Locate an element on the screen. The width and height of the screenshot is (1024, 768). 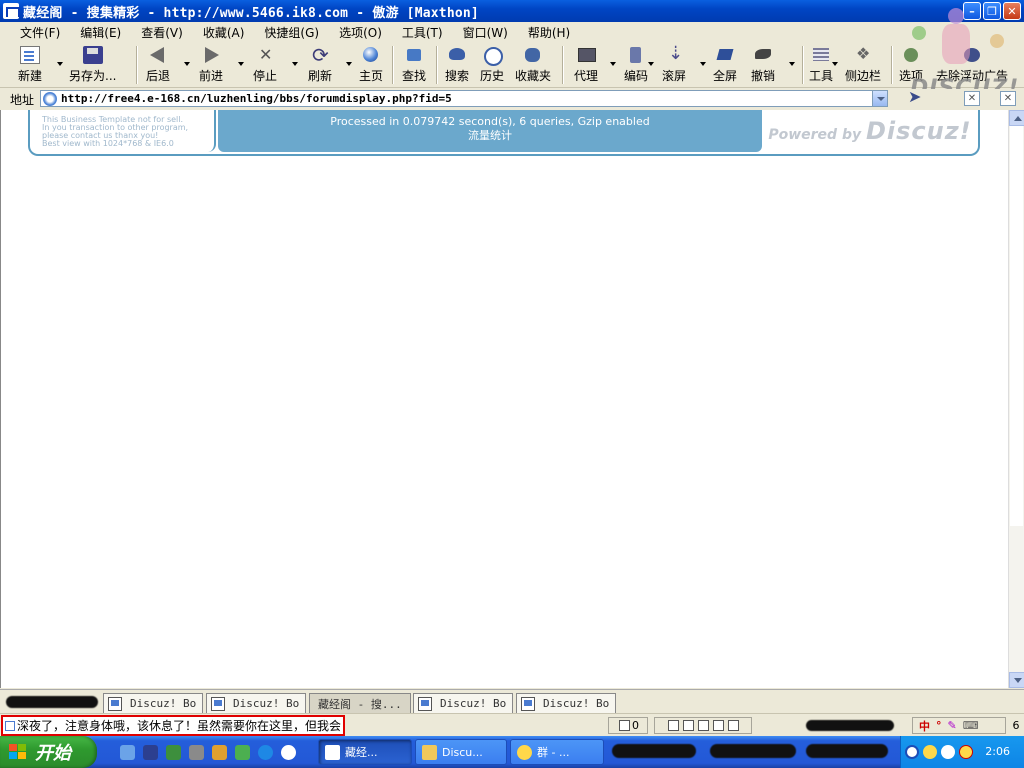
tab-discuz-4: Discuz! Bo is located at coordinates (566, 703).